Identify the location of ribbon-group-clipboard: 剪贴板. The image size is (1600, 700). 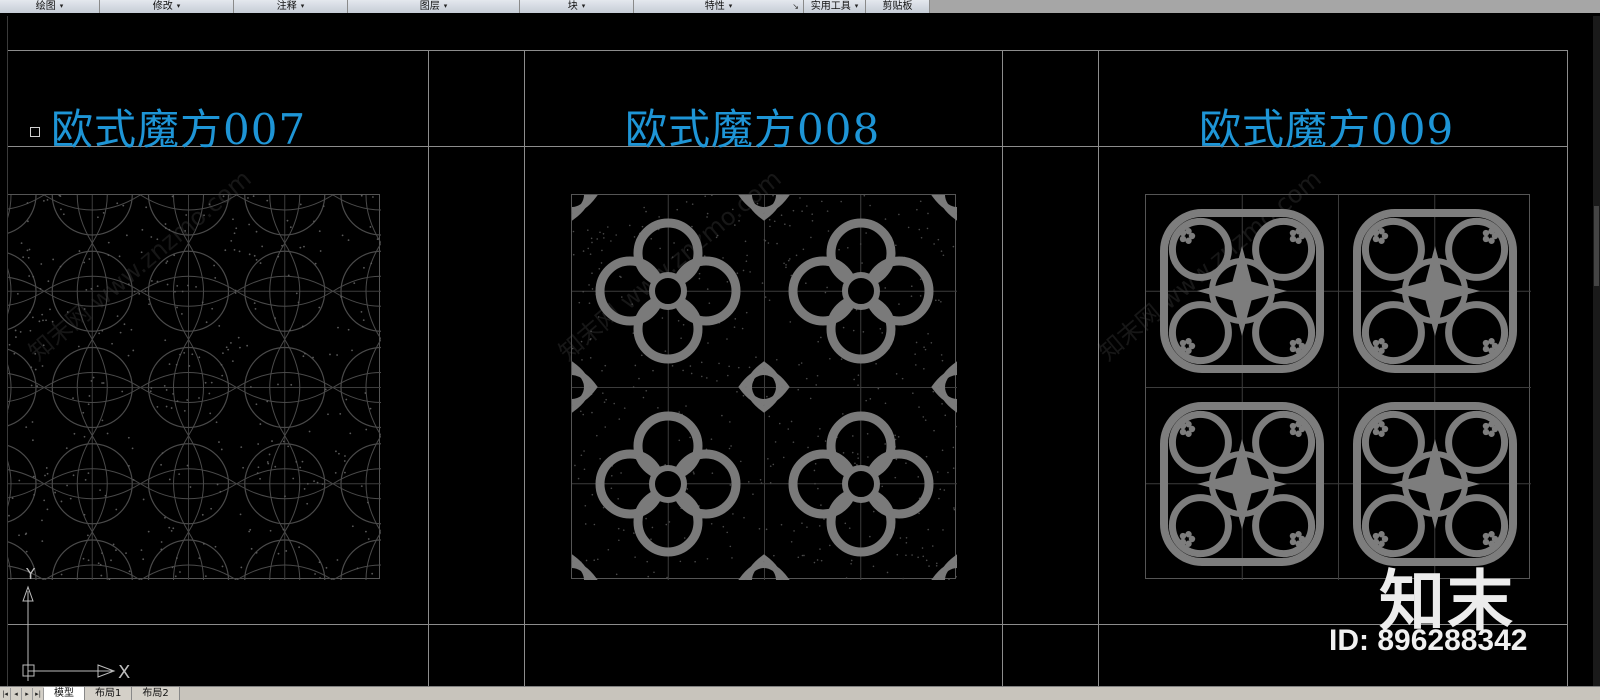
(898, 6).